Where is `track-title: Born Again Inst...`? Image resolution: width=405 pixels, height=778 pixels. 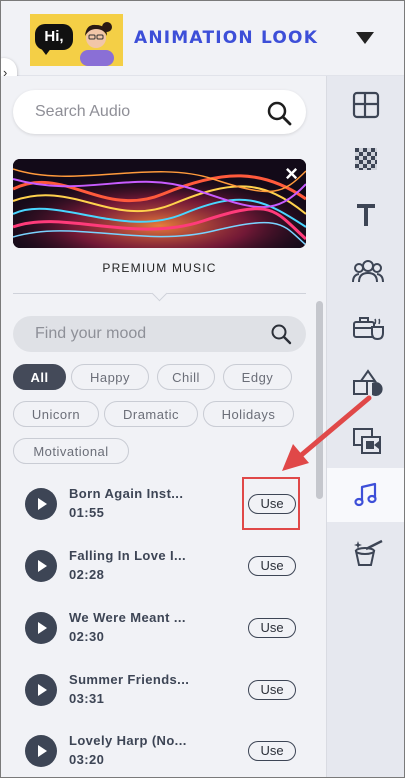
track-title: Born Again Inst... is located at coordinates (126, 493).